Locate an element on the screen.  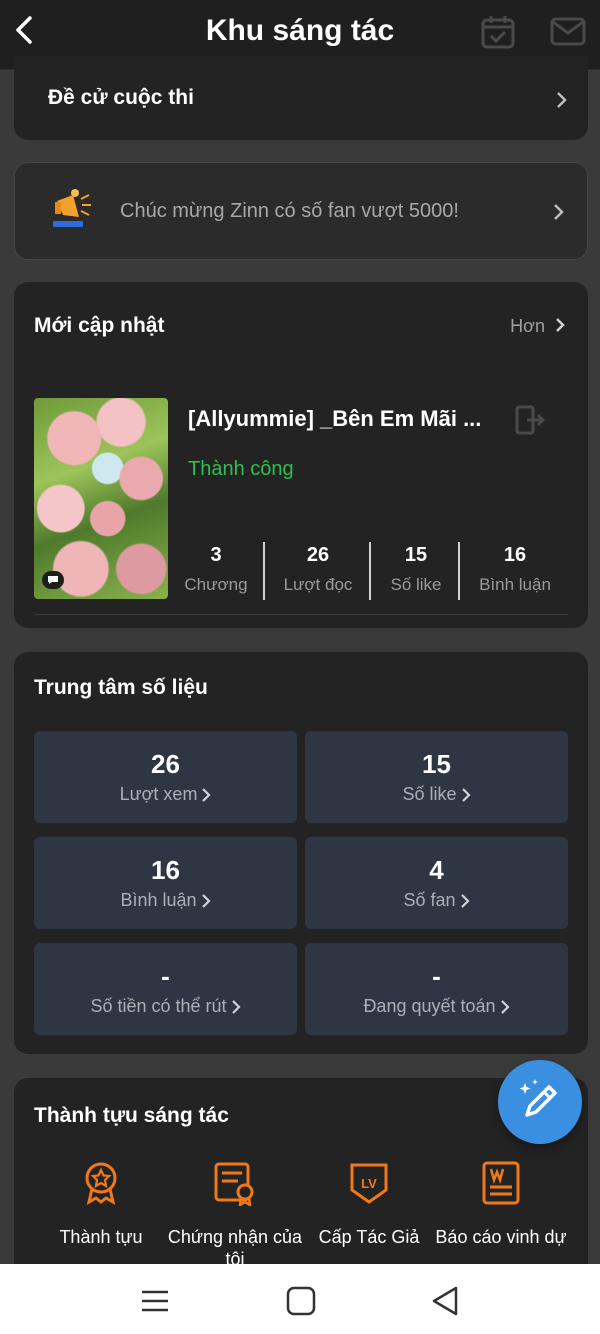
magic-pen-icon is located at coordinates (538, 1098).